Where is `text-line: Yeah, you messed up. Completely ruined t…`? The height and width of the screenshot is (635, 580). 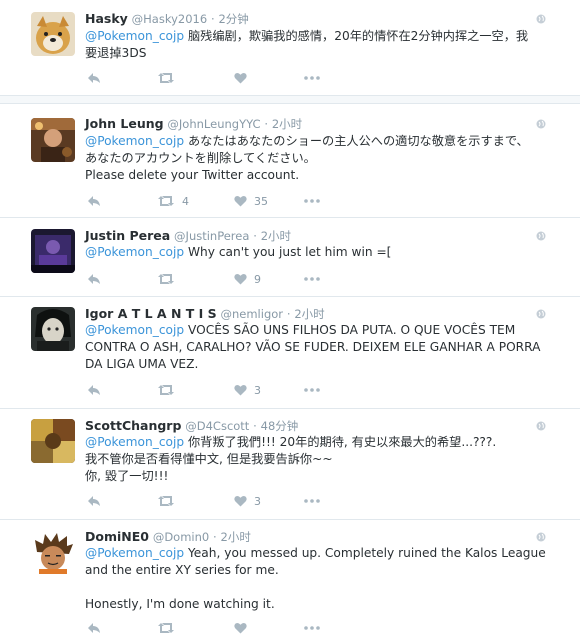
text-line: Yeah, you messed up. Completely ruined t… is located at coordinates (366, 553).